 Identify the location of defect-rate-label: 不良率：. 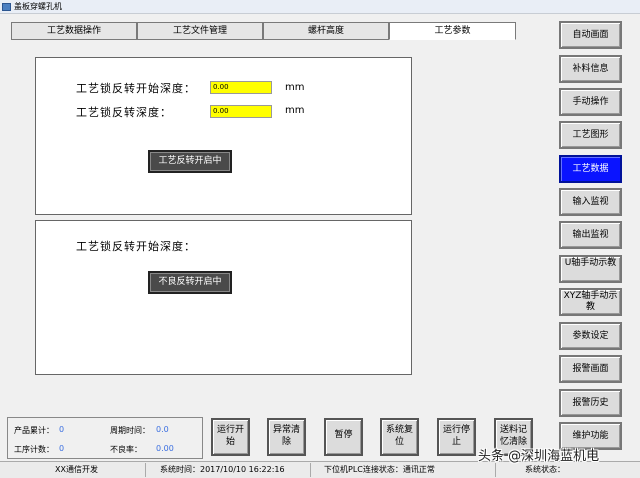
(126, 449).